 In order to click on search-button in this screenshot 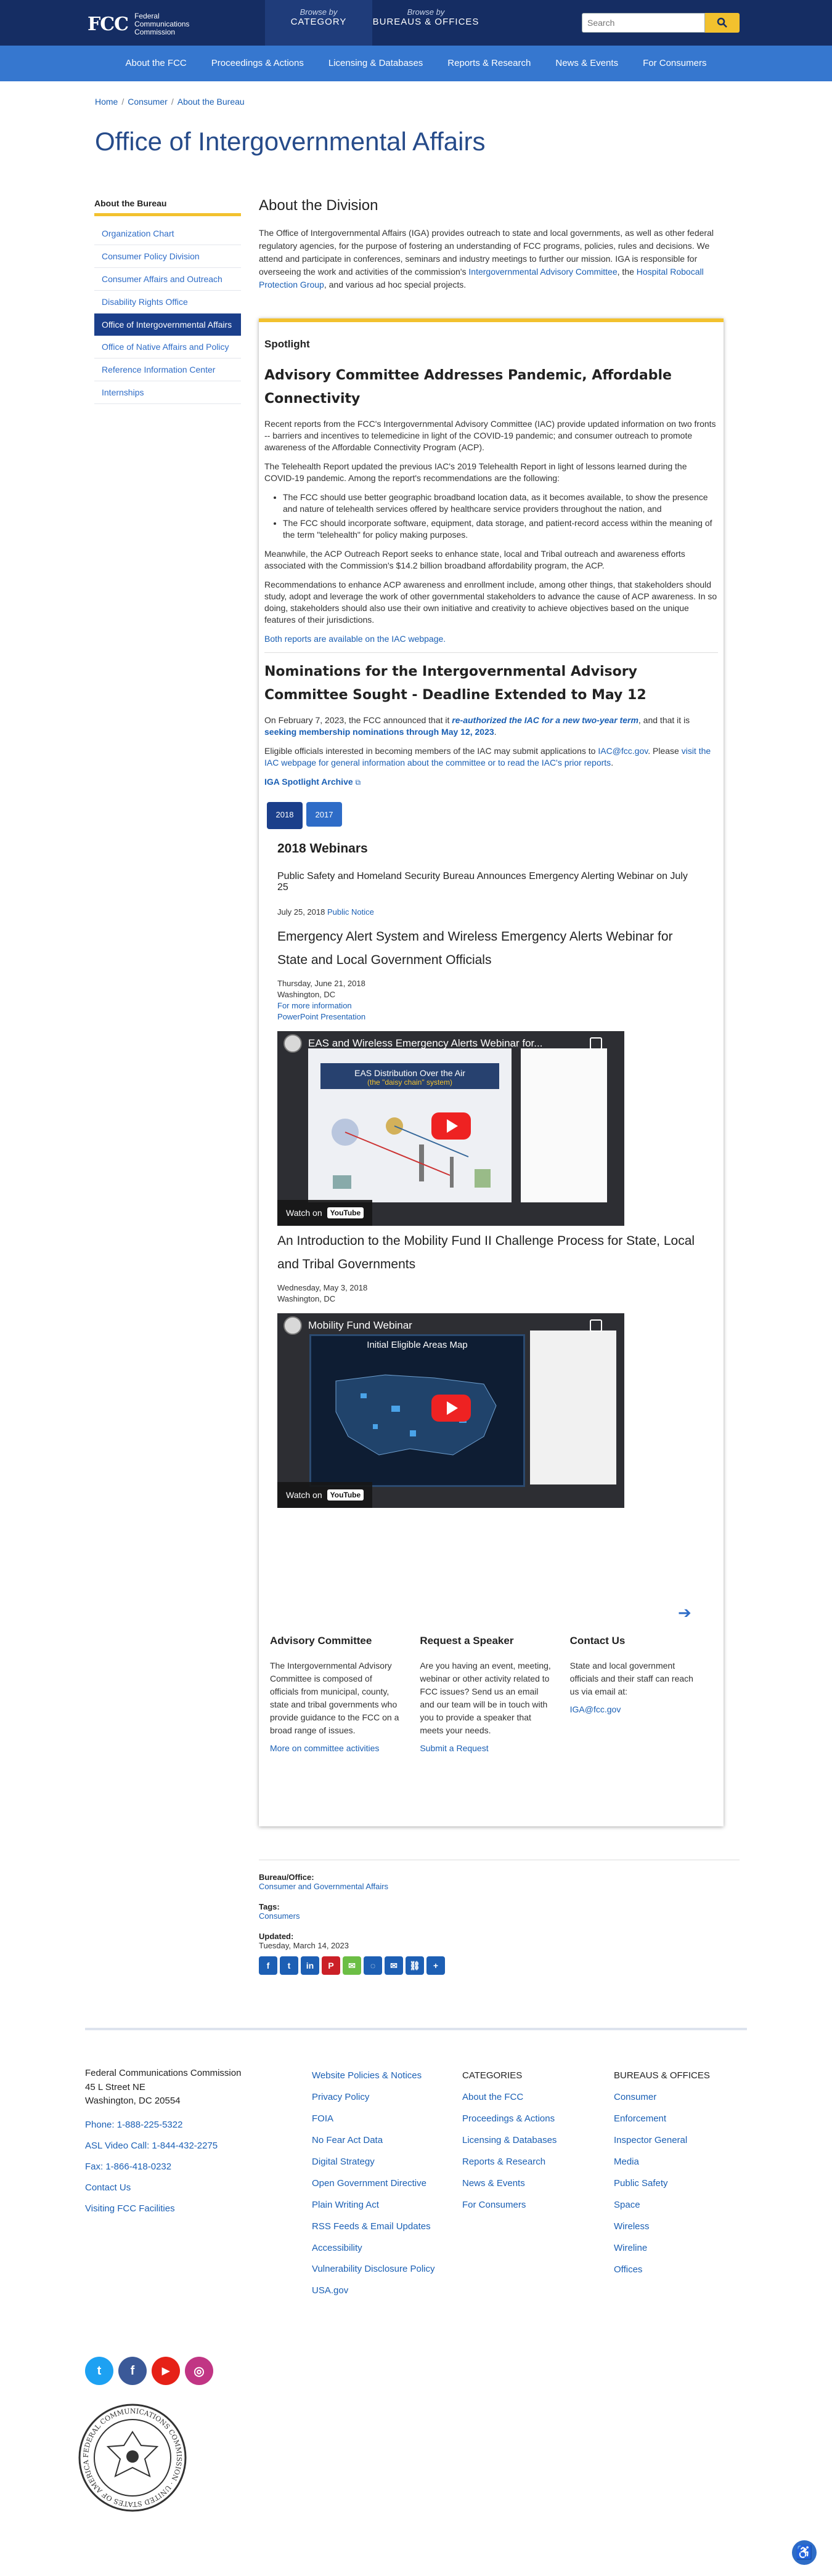, I will do `click(723, 23)`.